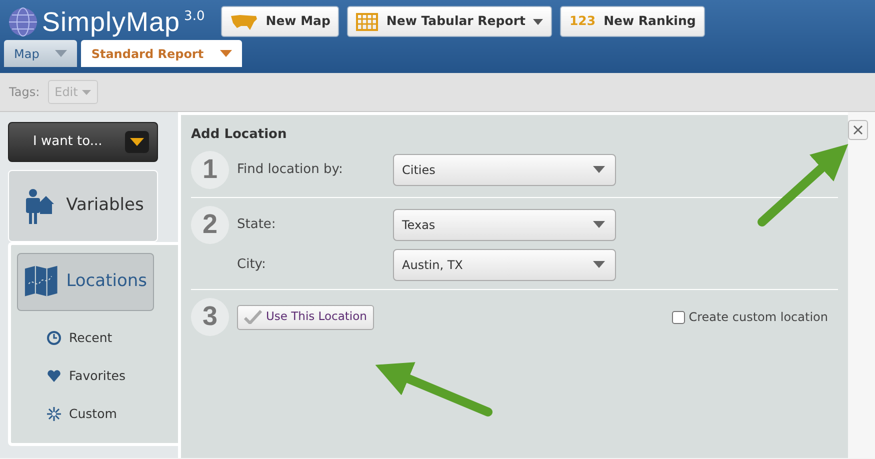  I want to click on sidebar-link: Custom, so click(94, 414).